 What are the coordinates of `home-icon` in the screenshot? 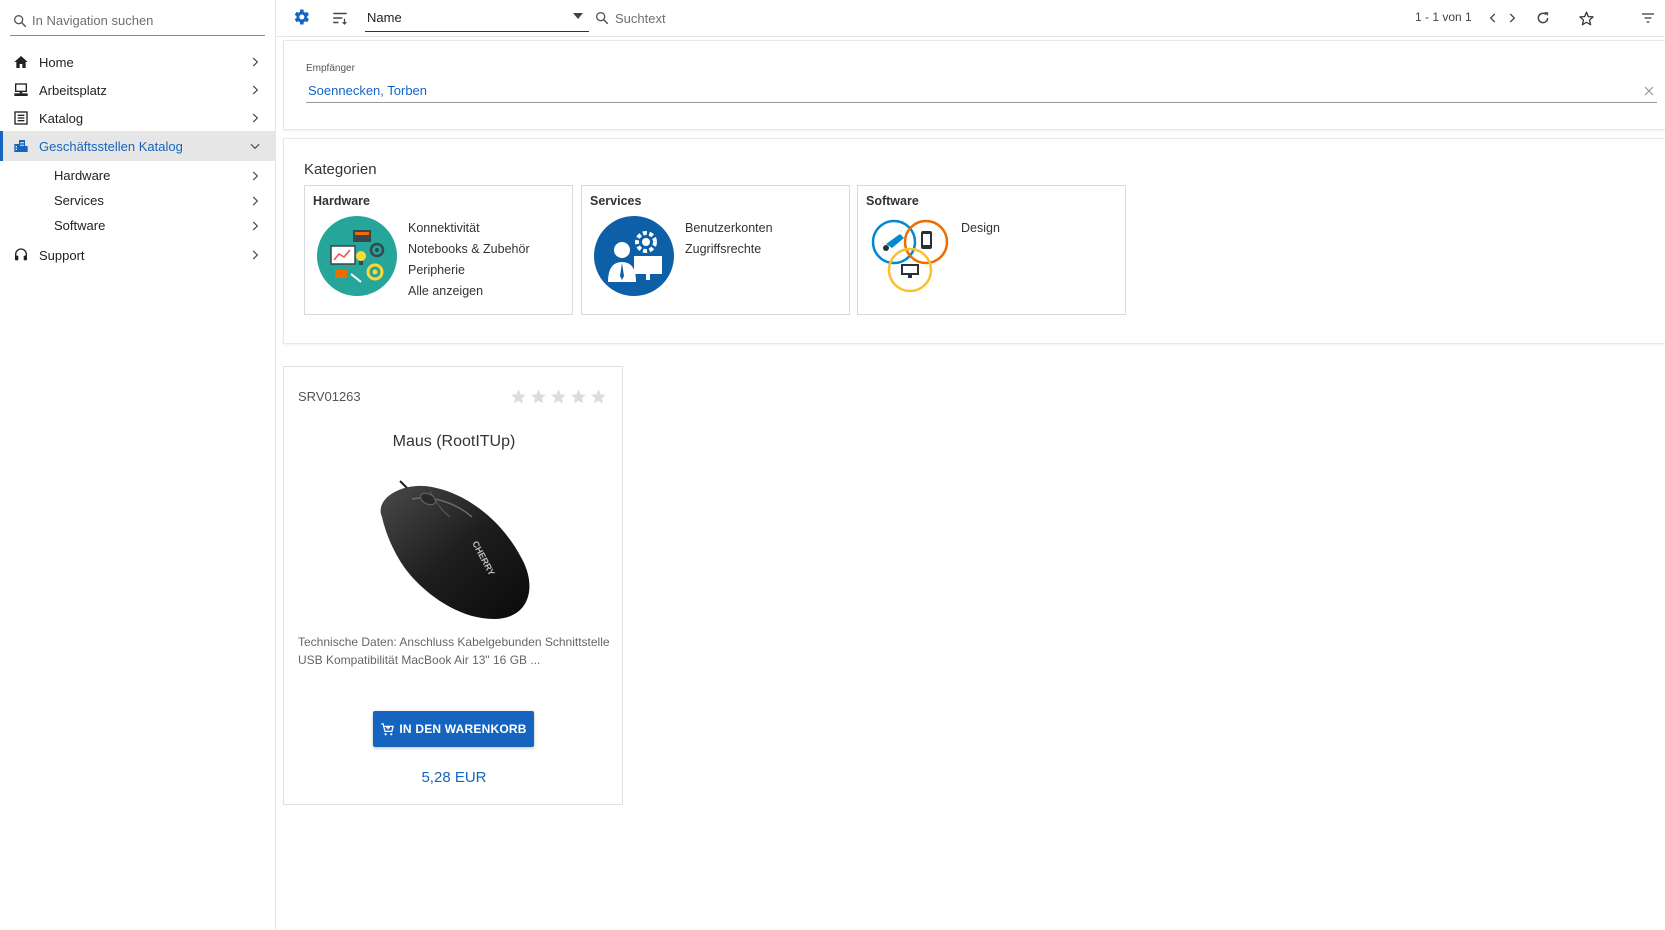 It's located at (21, 62).